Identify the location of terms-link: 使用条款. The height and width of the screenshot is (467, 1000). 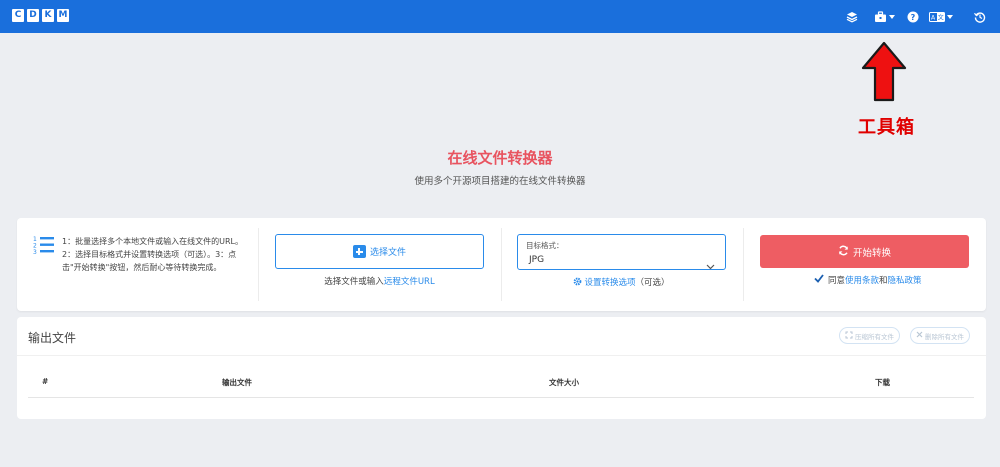
(862, 281).